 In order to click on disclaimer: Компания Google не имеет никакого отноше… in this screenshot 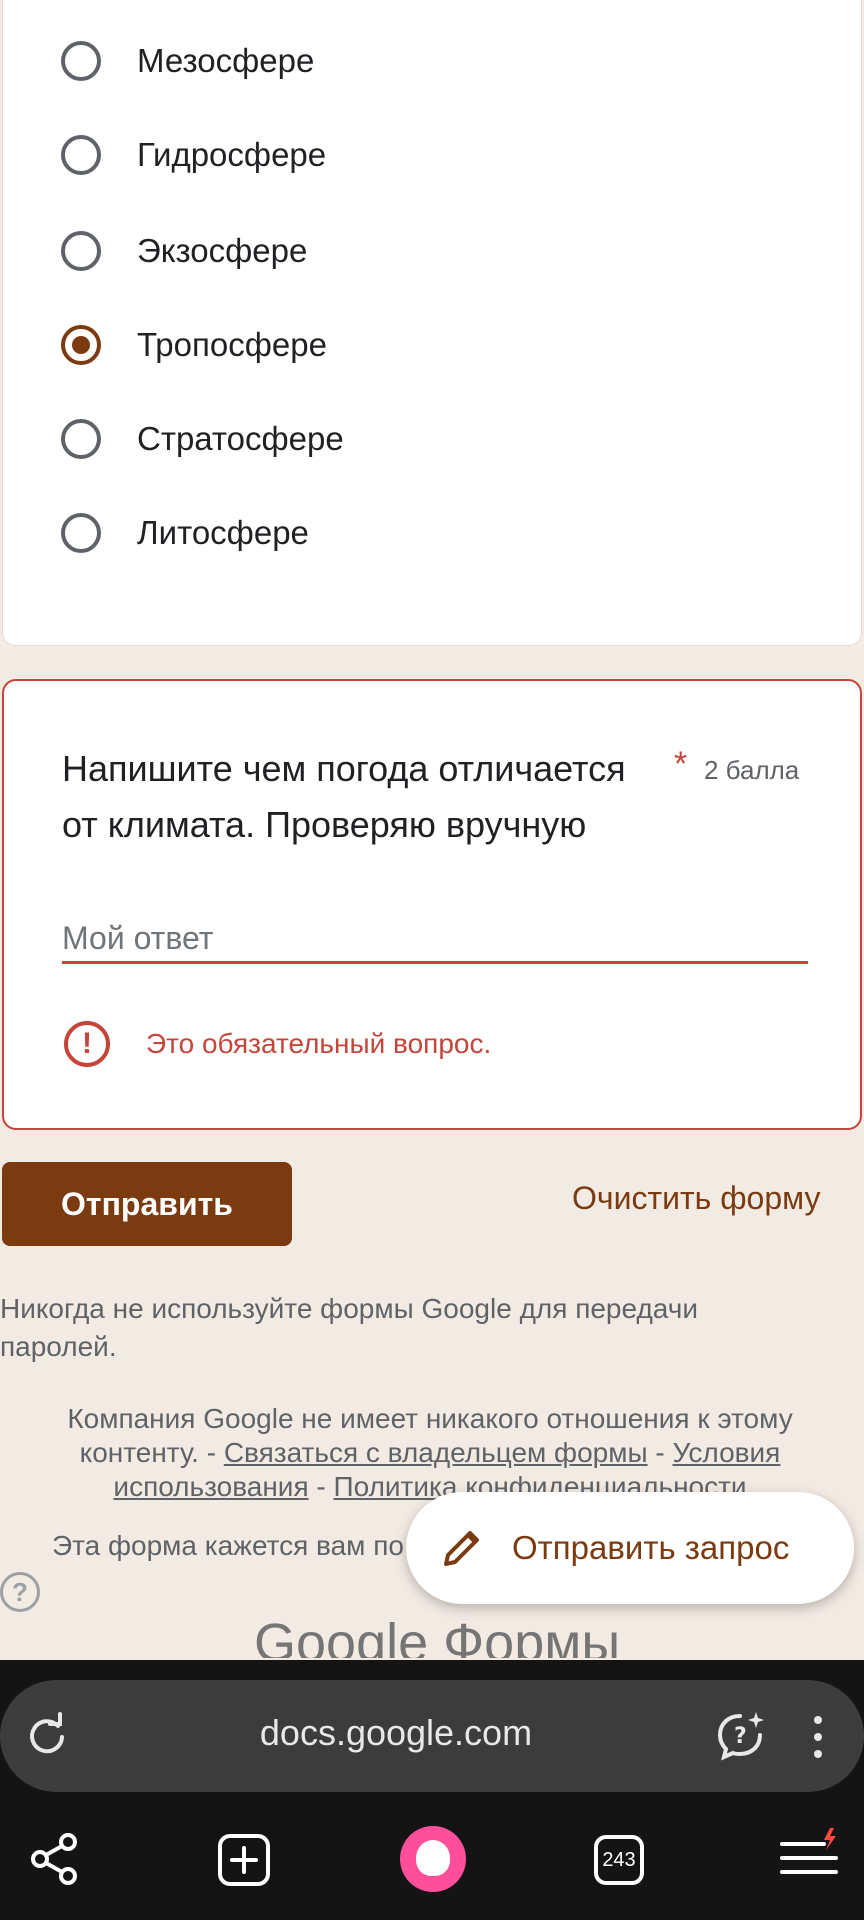, I will do `click(430, 1453)`.